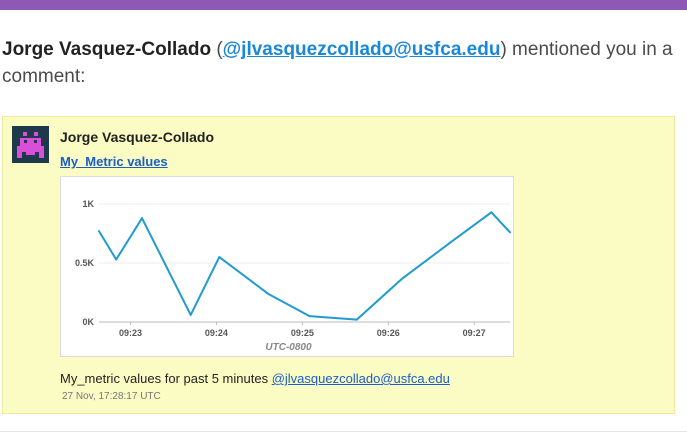  Describe the element at coordinates (304, 266) in the screenshot. I see `series-line` at that location.